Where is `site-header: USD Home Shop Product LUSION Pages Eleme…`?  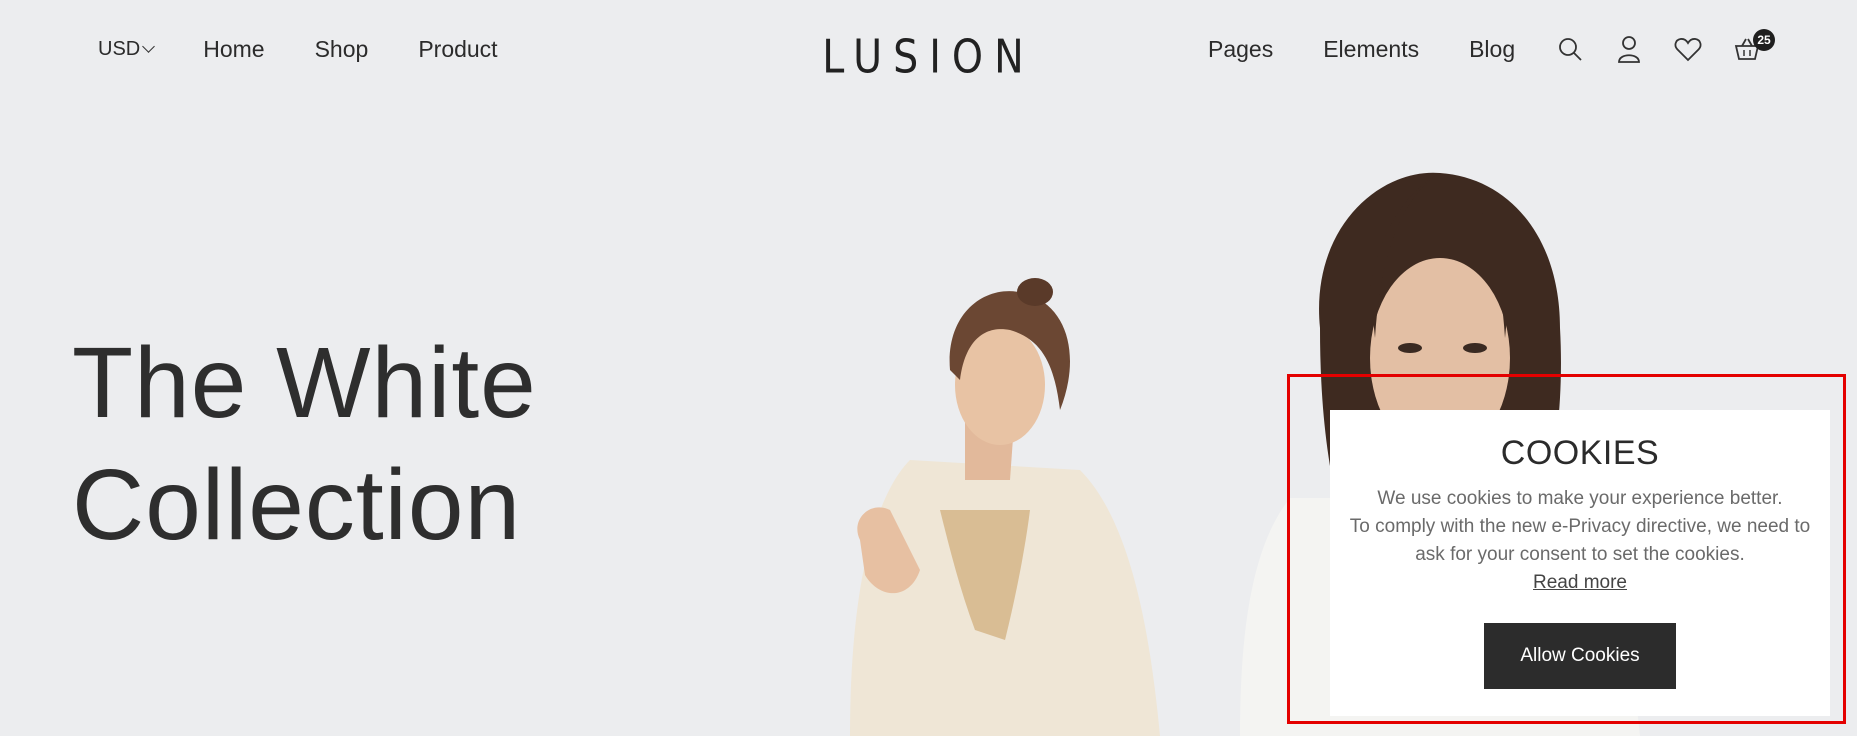 site-header: USD Home Shop Product LUSION Pages Eleme… is located at coordinates (928, 52).